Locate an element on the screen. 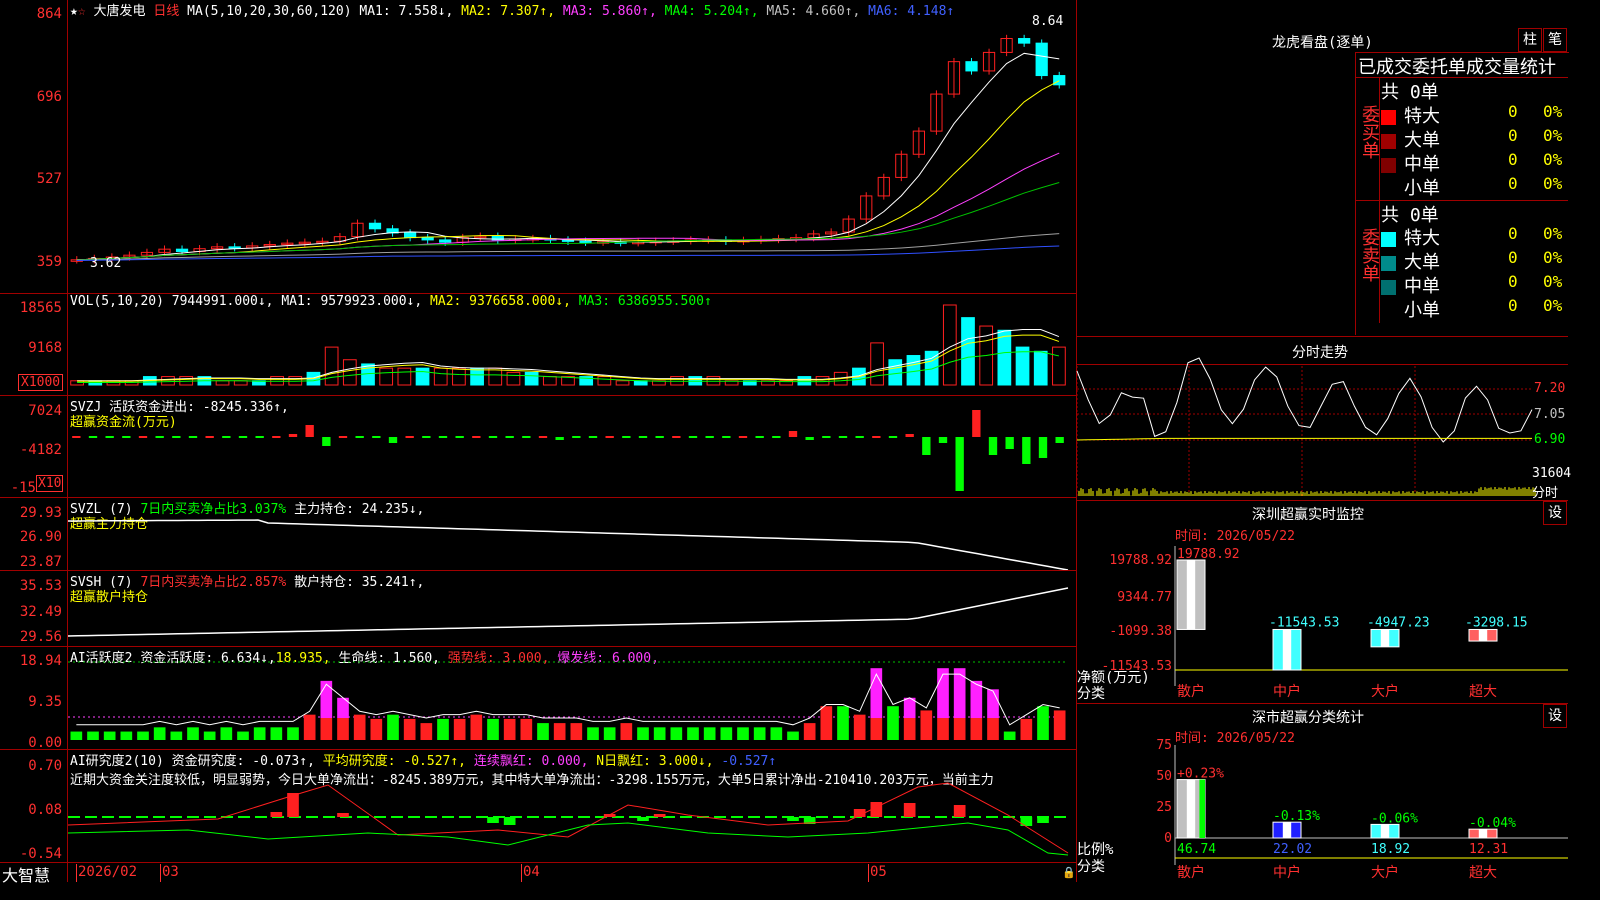 The width and height of the screenshot is (1600, 900). order-type: 中单 is located at coordinates (1422, 286).